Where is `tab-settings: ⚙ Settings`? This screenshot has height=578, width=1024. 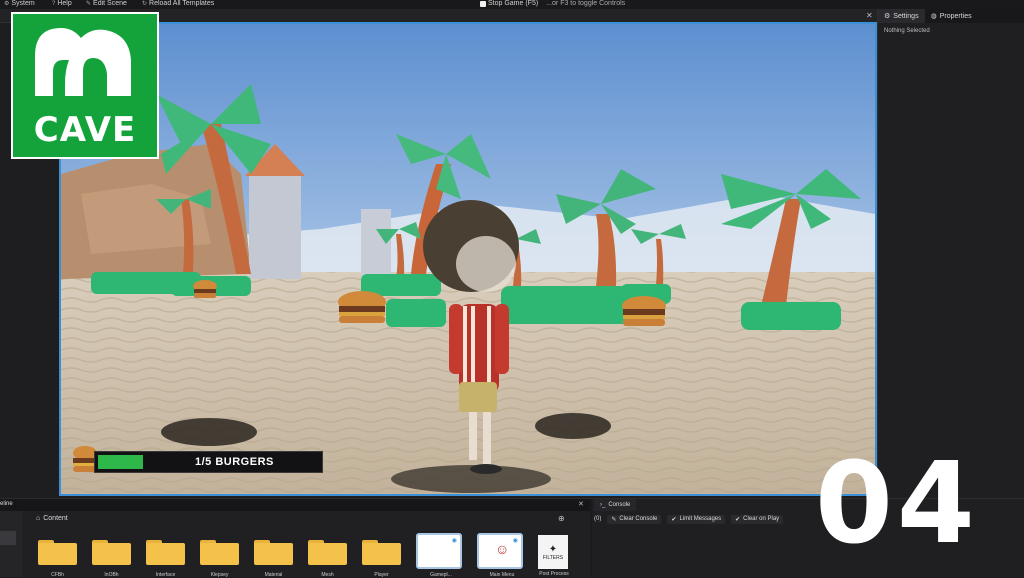 tab-settings: ⚙ Settings is located at coordinates (901, 16).